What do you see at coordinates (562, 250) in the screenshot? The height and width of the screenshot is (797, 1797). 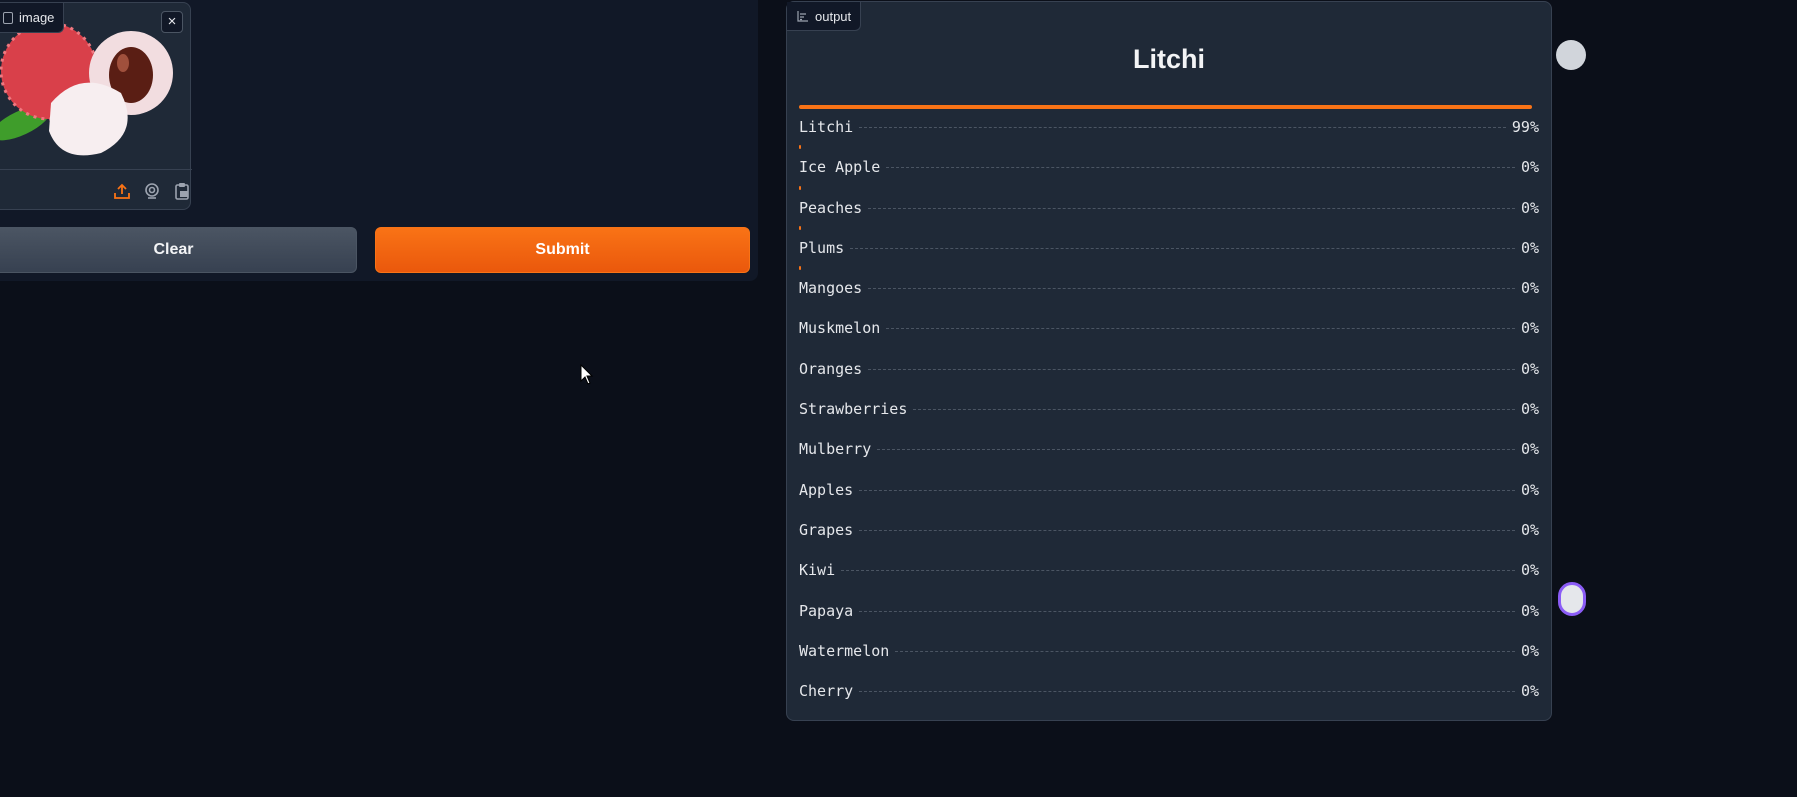 I see `submit-button: Submit` at bounding box center [562, 250].